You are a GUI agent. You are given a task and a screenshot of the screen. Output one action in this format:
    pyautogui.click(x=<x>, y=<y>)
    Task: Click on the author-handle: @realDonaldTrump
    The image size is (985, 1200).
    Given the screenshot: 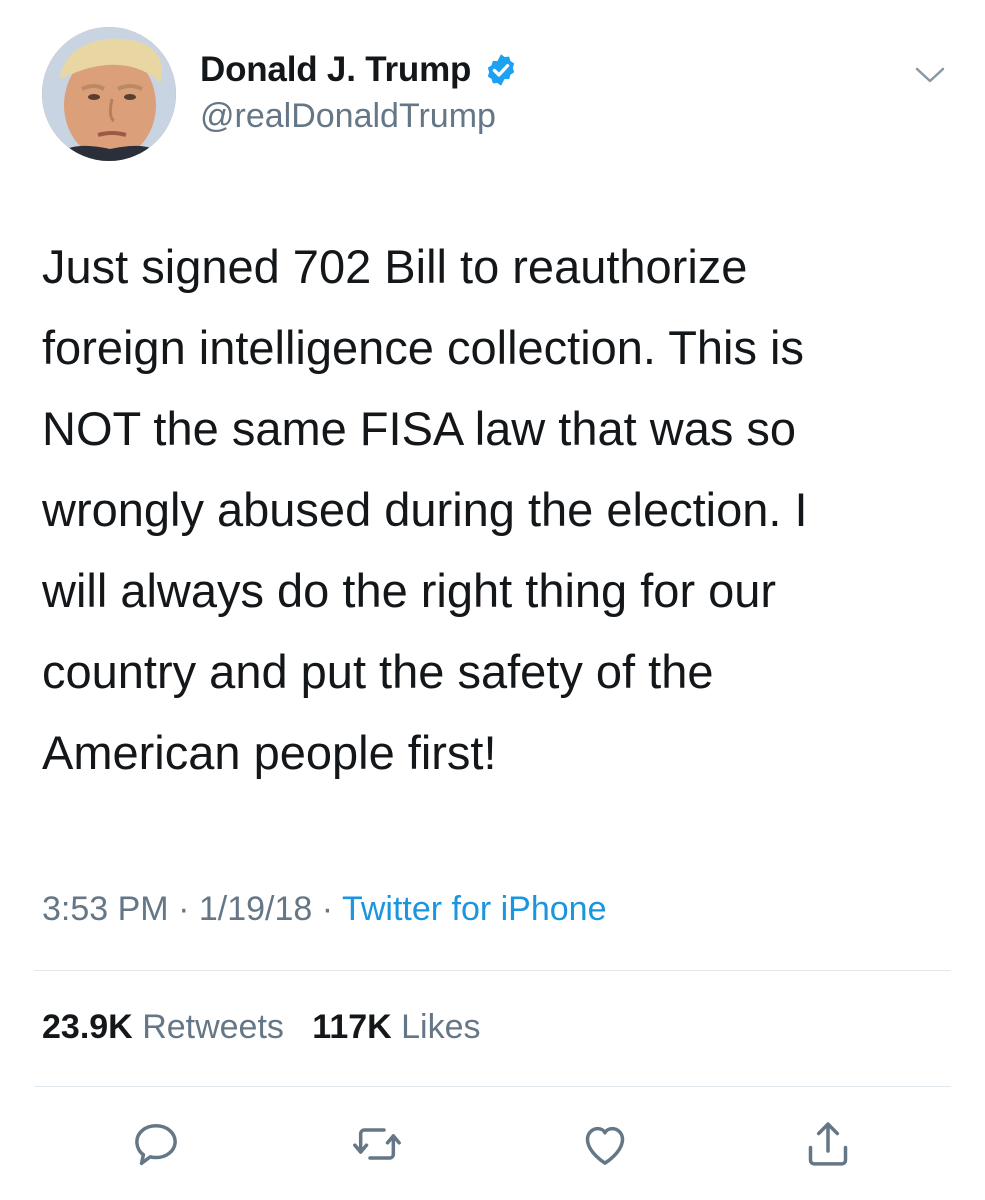 What is the action you would take?
    pyautogui.click(x=348, y=116)
    